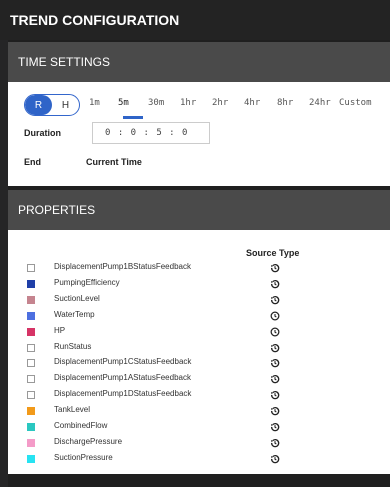 Image resolution: width=390 pixels, height=487 pixels. What do you see at coordinates (74, 314) in the screenshot?
I see `property-name: WaterTemp` at bounding box center [74, 314].